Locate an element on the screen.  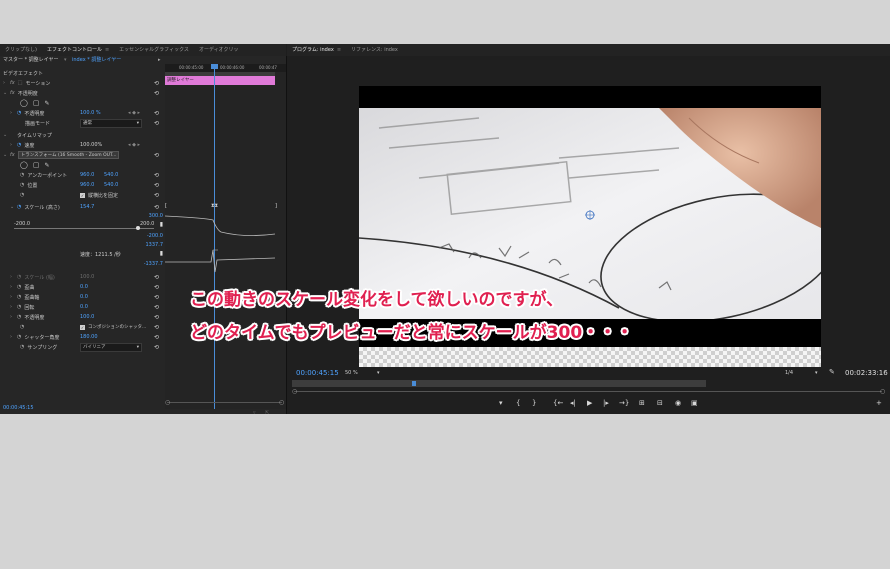
uniform-scale-checkbox: ✓ is located at coordinates (82, 195).